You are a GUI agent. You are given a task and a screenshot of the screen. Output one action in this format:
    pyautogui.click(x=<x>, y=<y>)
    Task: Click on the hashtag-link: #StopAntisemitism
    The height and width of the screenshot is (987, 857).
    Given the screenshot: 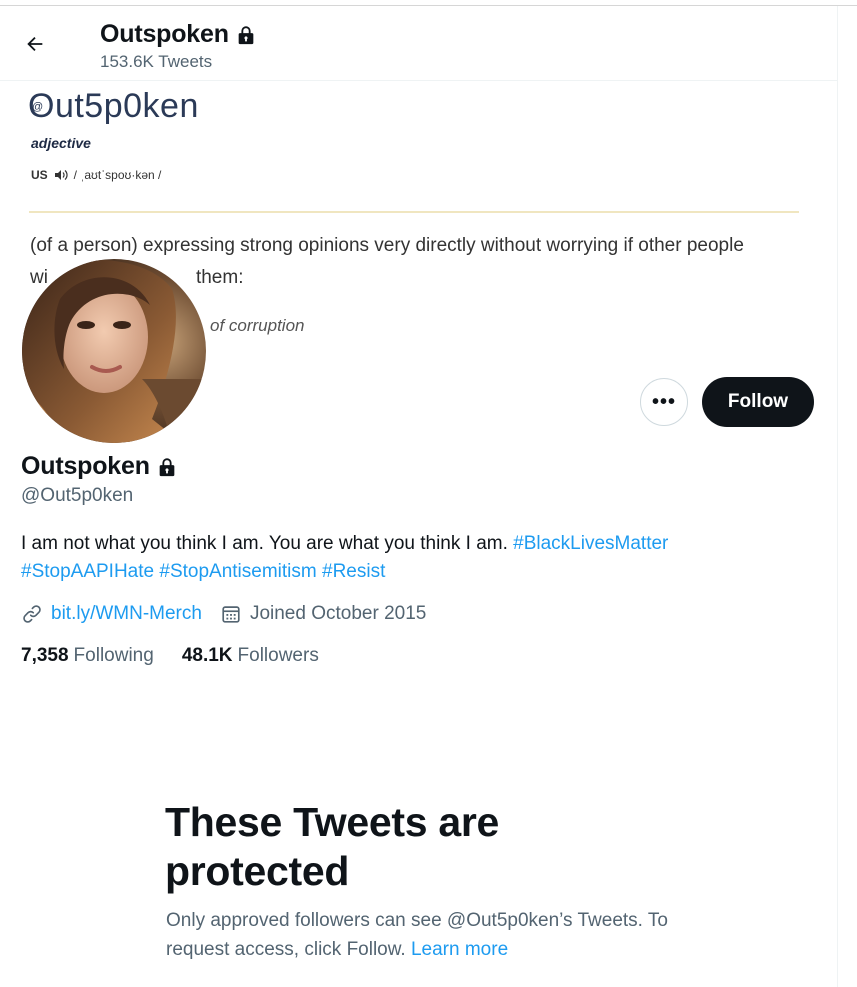 What is the action you would take?
    pyautogui.click(x=237, y=571)
    